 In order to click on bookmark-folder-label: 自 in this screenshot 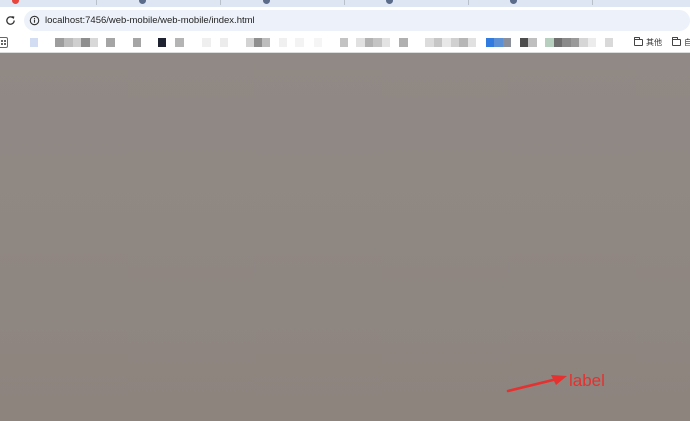, I will do `click(687, 42)`.